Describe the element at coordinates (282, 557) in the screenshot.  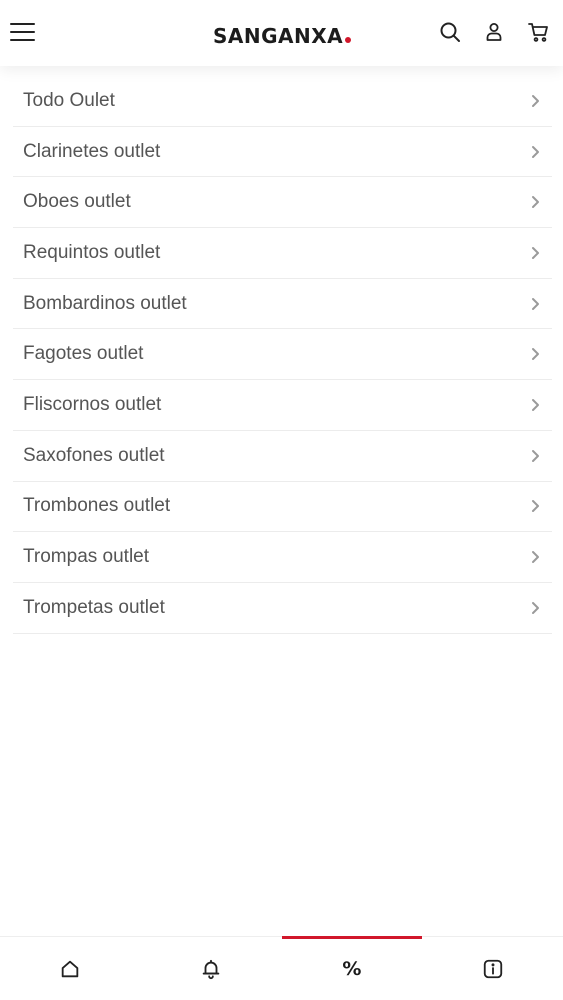
I see `category-item: Trompas outlet` at that location.